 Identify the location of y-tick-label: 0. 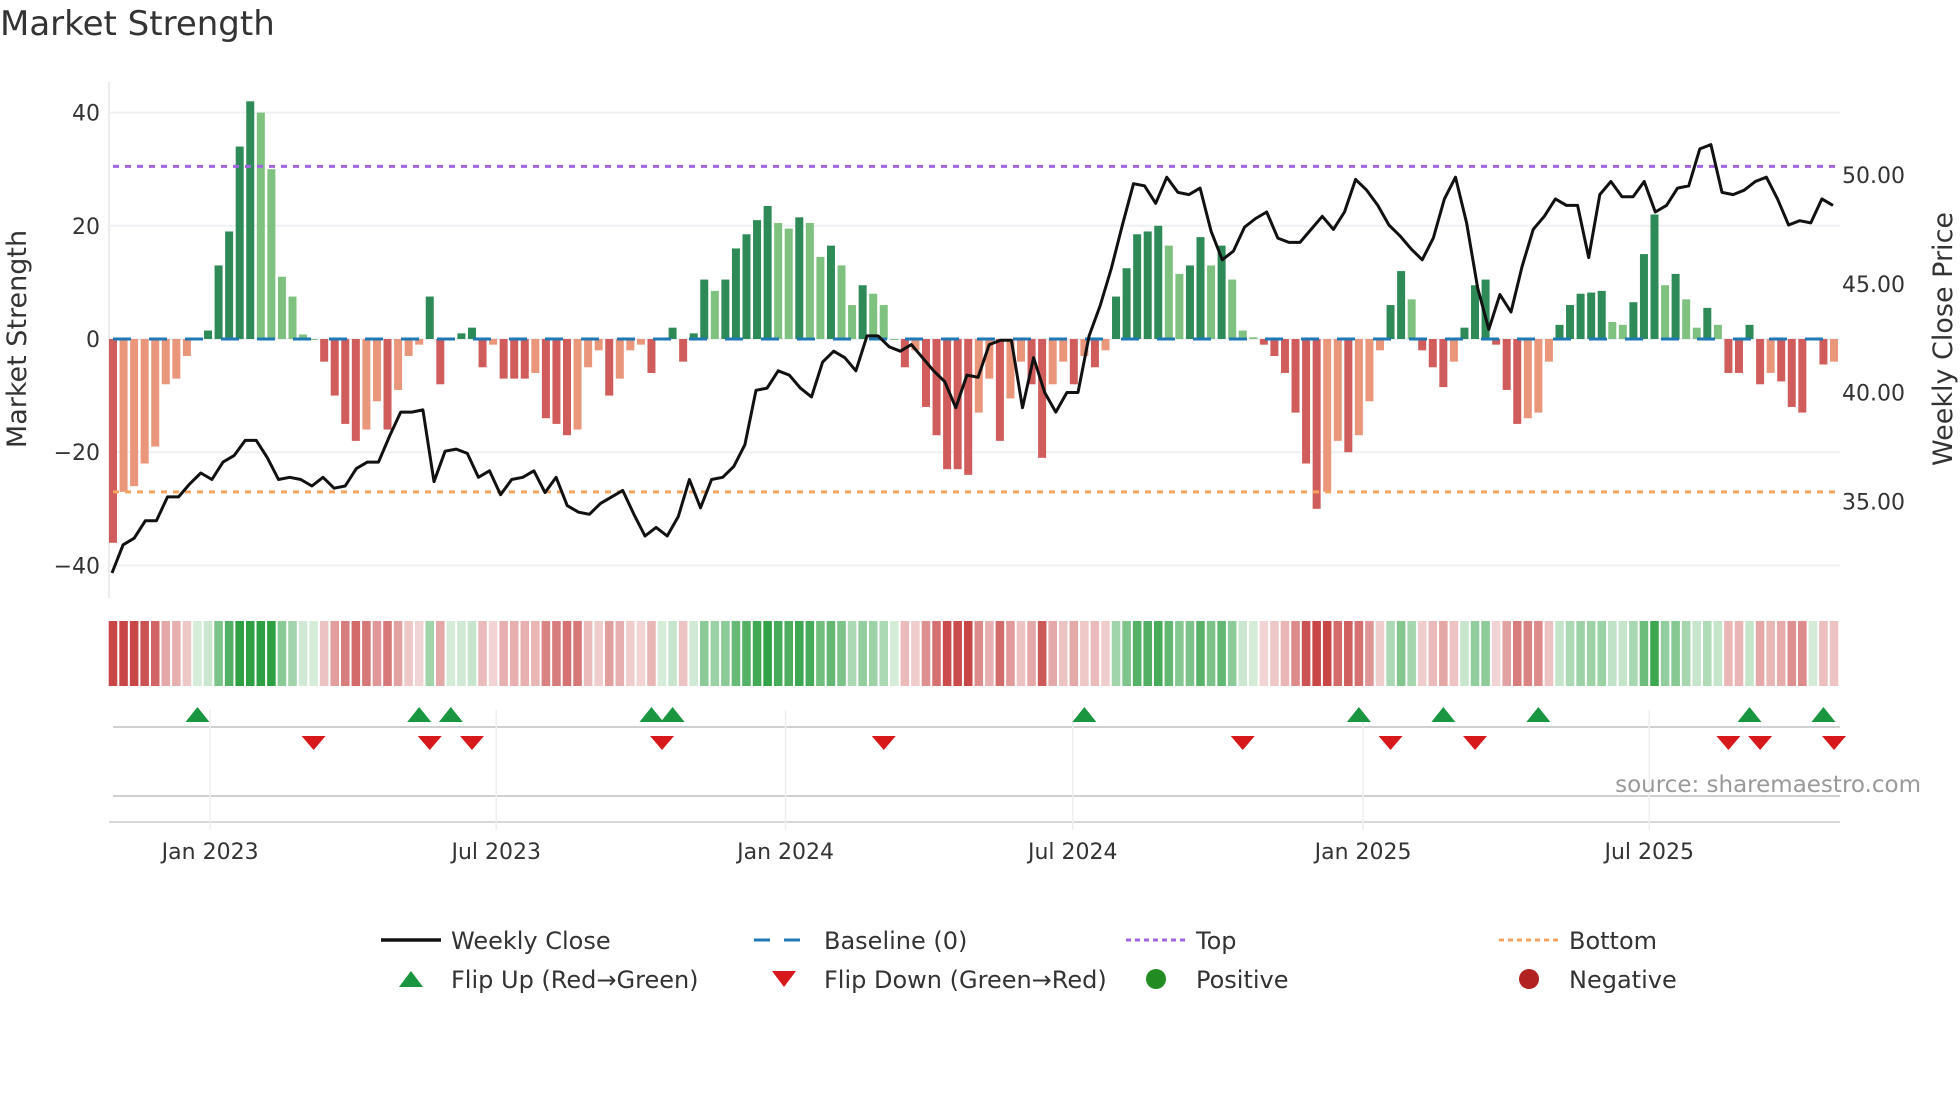
(93, 340).